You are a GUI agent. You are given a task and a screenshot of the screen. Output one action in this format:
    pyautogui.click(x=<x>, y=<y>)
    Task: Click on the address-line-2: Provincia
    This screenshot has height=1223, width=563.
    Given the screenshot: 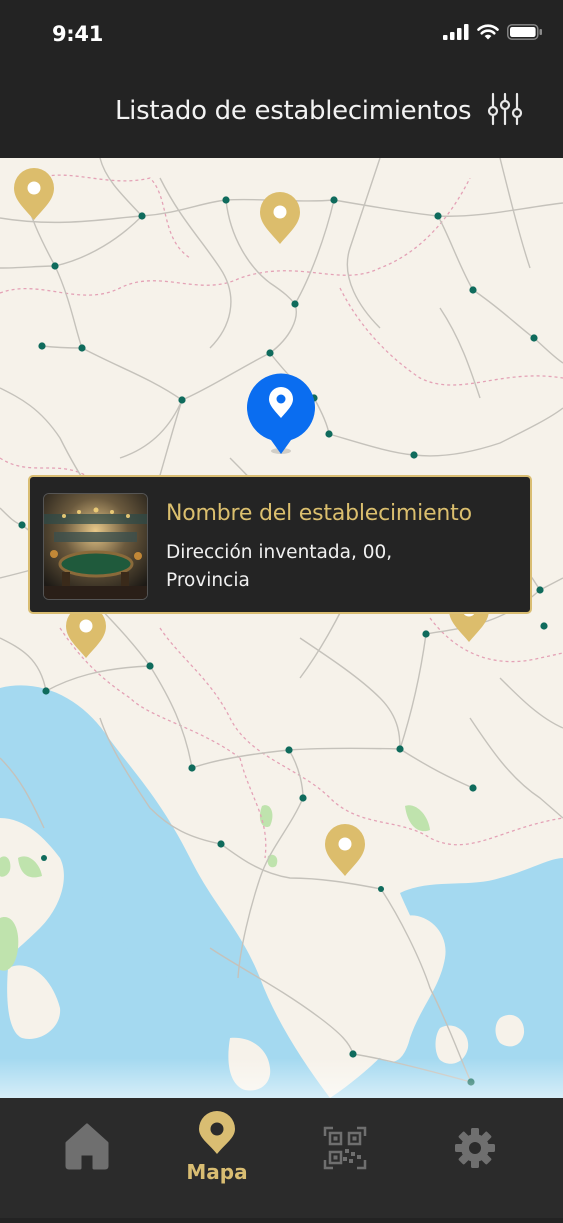 What is the action you would take?
    pyautogui.click(x=208, y=580)
    